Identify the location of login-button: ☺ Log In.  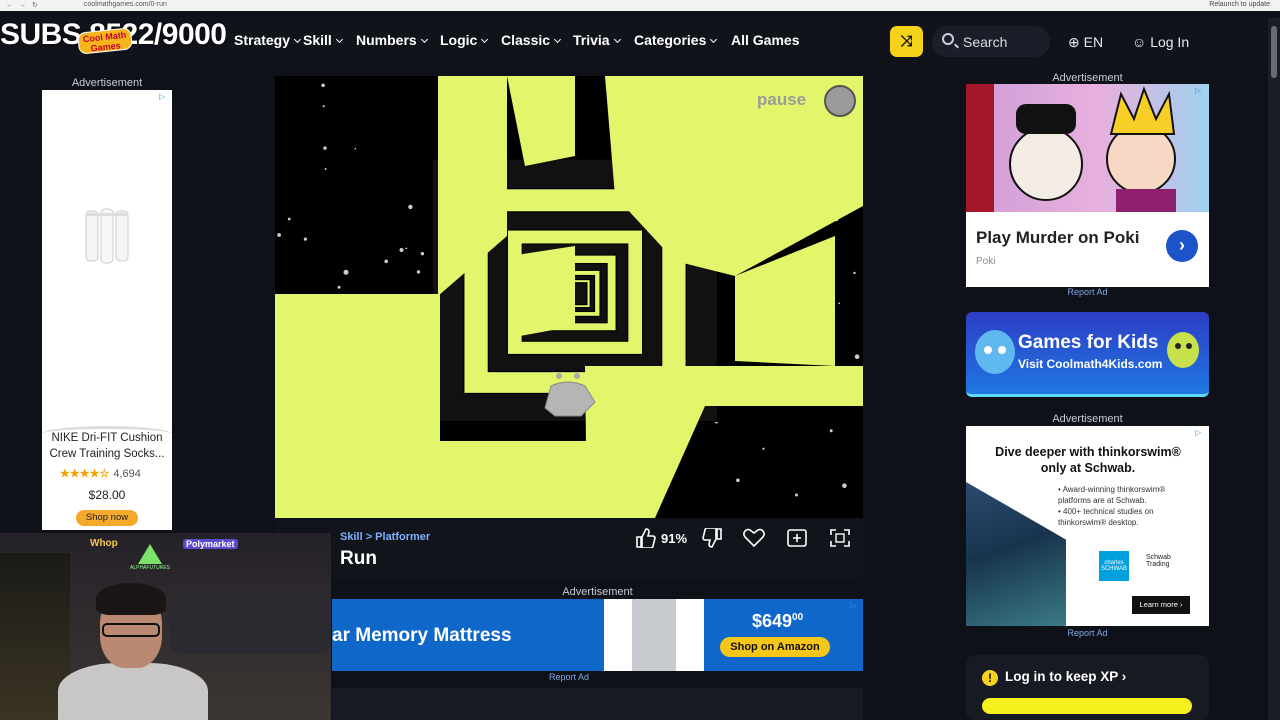
(1160, 42).